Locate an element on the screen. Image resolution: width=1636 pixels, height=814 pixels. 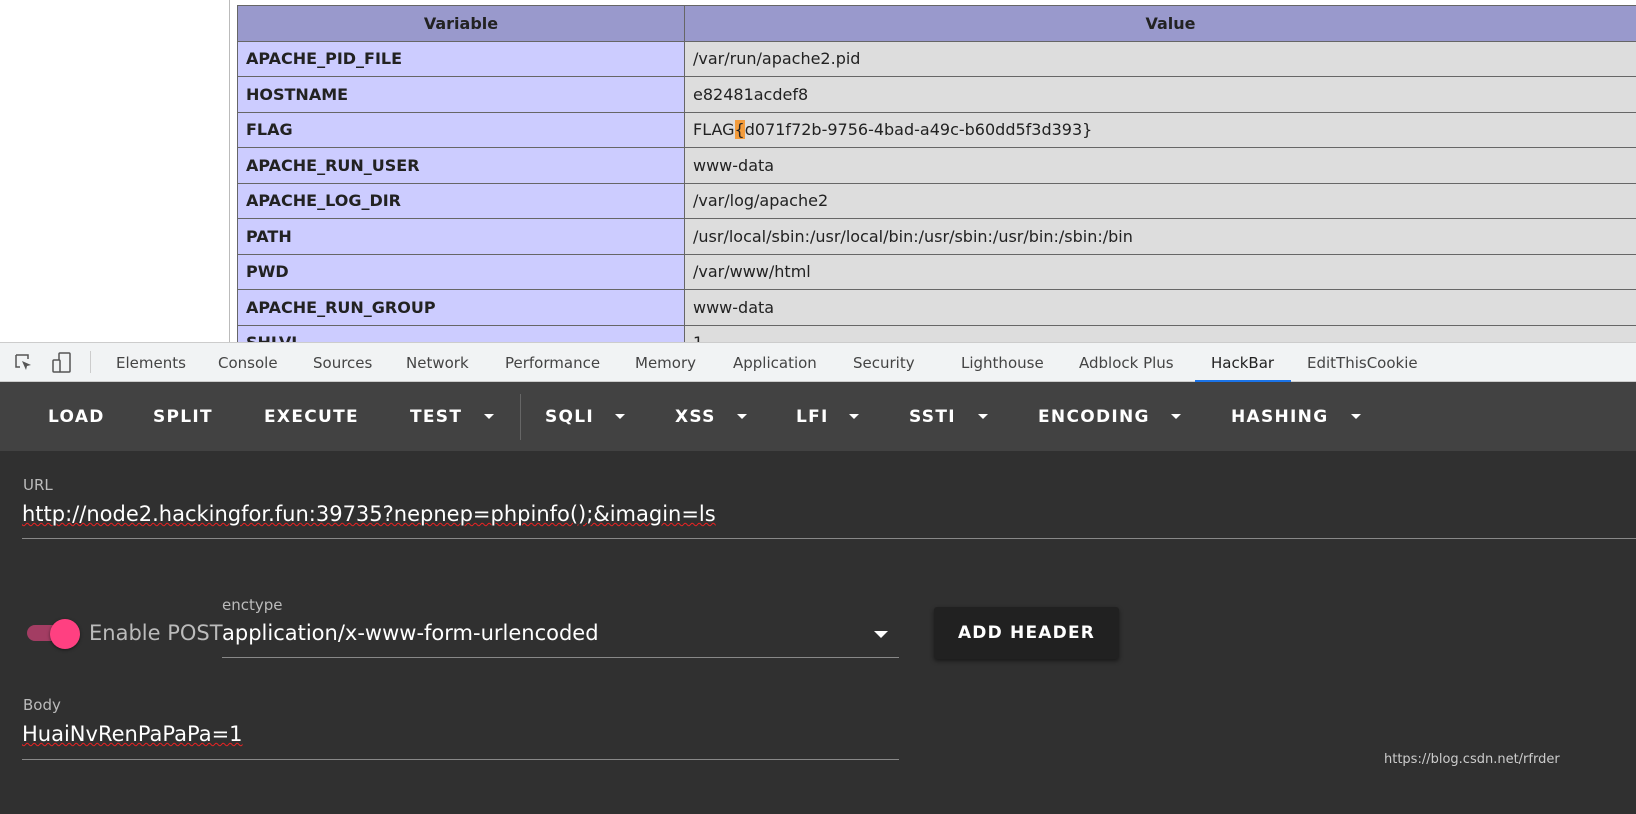
add-header-button: ADD HEADER is located at coordinates (1026, 633).